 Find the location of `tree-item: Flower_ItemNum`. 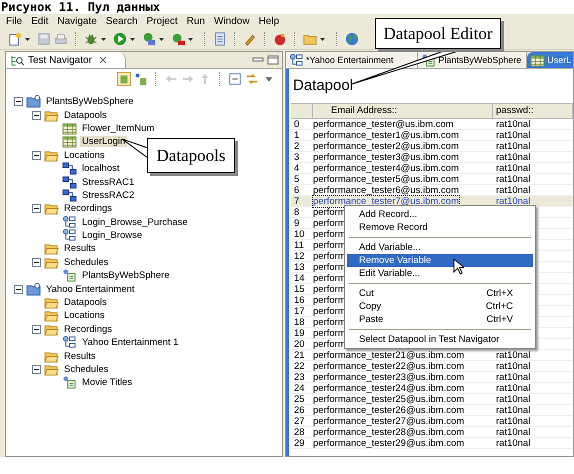

tree-item: Flower_ItemNum is located at coordinates (118, 128).